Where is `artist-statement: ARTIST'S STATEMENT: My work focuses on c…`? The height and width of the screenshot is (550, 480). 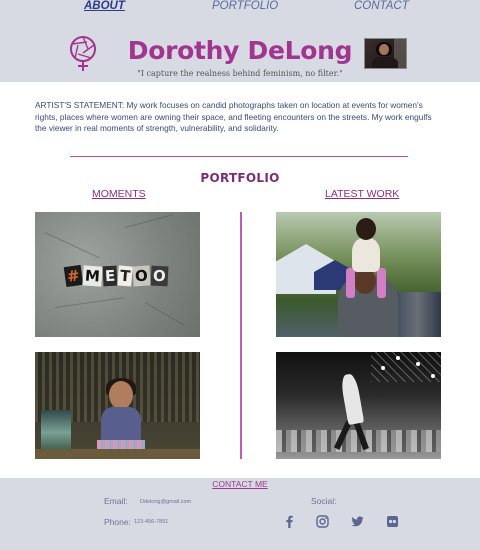
artist-statement: ARTIST'S STATEMENT: My work focuses on c… is located at coordinates (233, 117).